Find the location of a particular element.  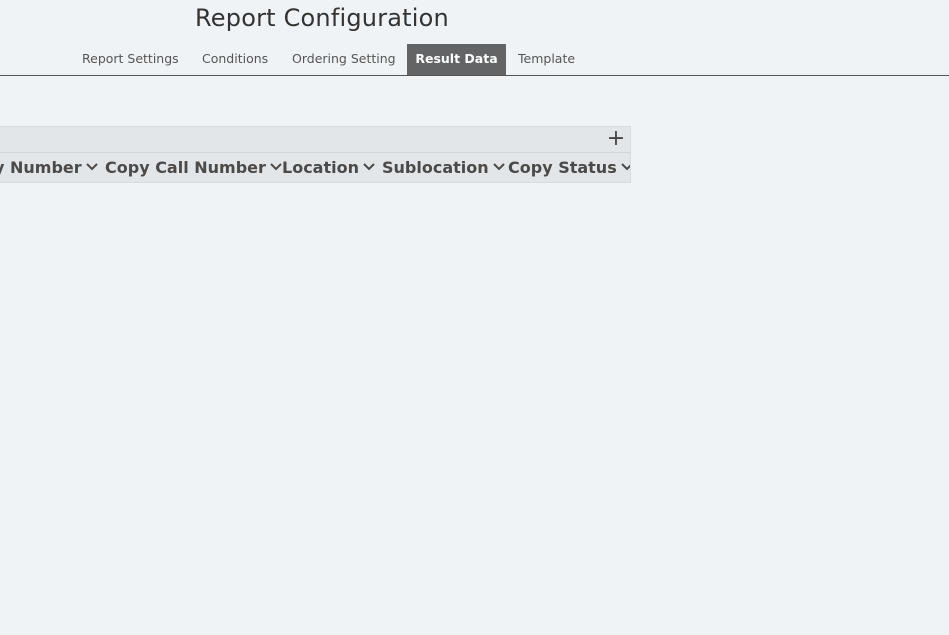

plus-icon: + is located at coordinates (616, 138).